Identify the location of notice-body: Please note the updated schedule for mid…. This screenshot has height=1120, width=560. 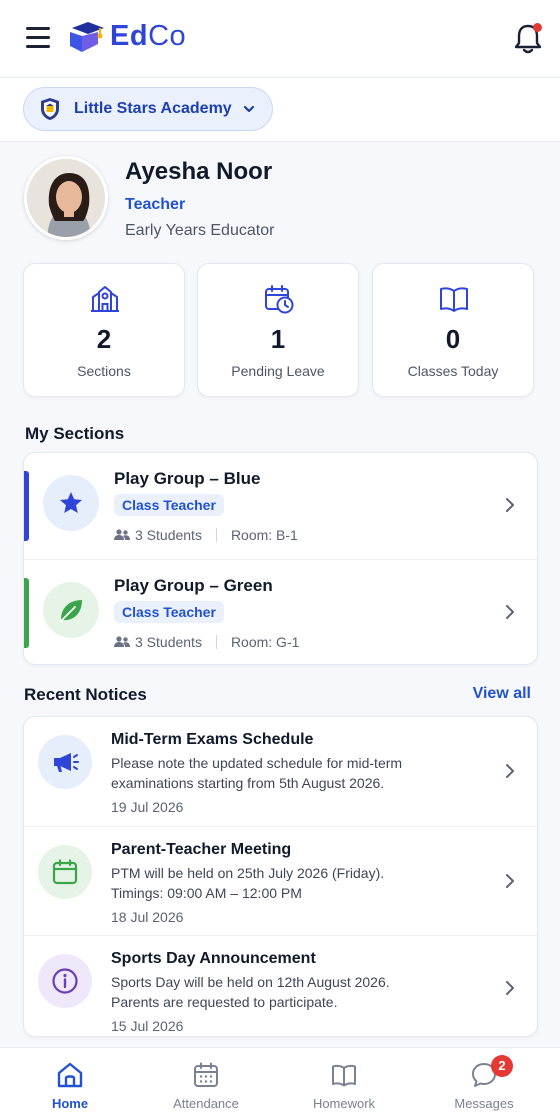
(271, 773).